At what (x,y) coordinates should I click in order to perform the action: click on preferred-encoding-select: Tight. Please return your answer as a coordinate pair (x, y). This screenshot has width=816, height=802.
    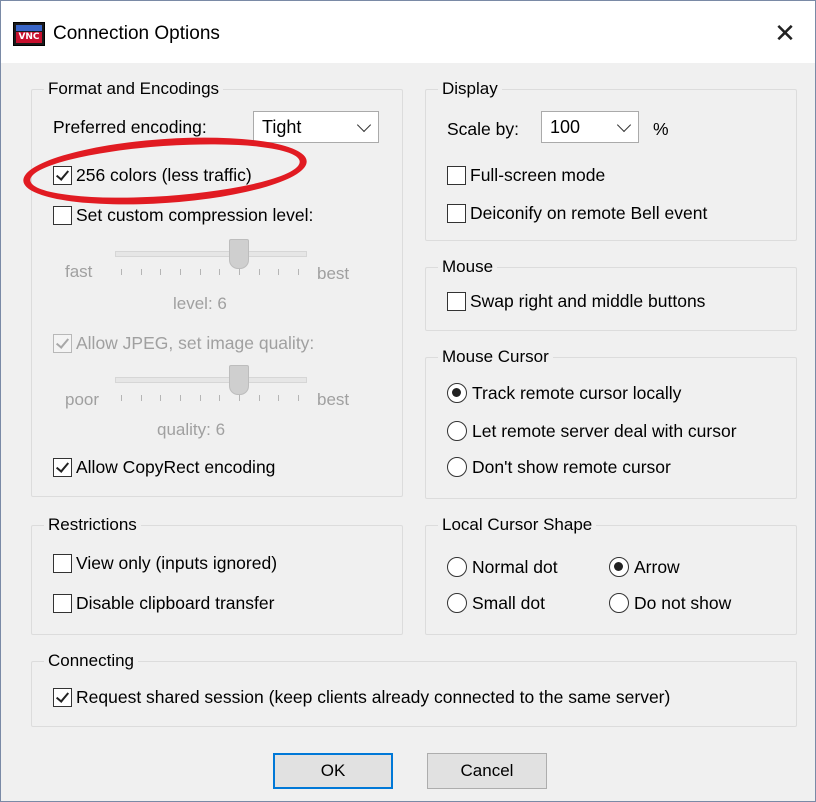
    Looking at the image, I should click on (316, 127).